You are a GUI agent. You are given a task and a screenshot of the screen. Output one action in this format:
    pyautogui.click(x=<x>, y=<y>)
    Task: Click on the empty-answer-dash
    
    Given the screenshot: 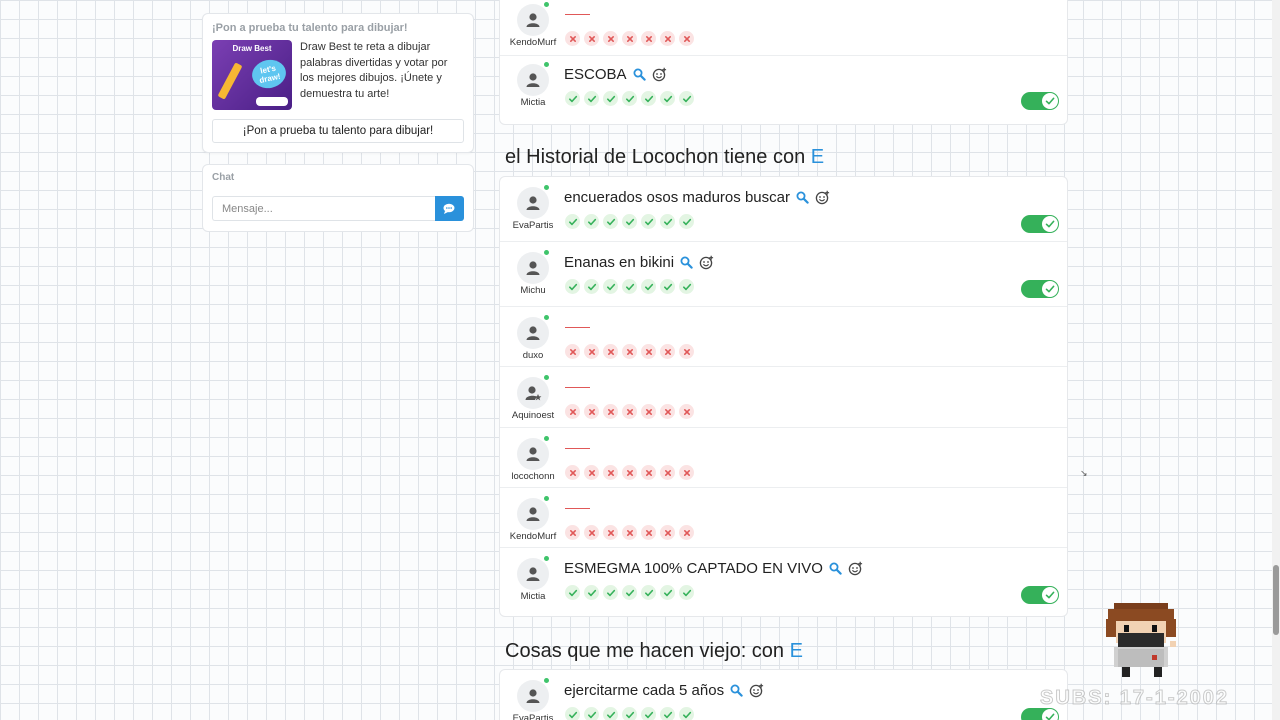 What is the action you would take?
    pyautogui.click(x=577, y=14)
    